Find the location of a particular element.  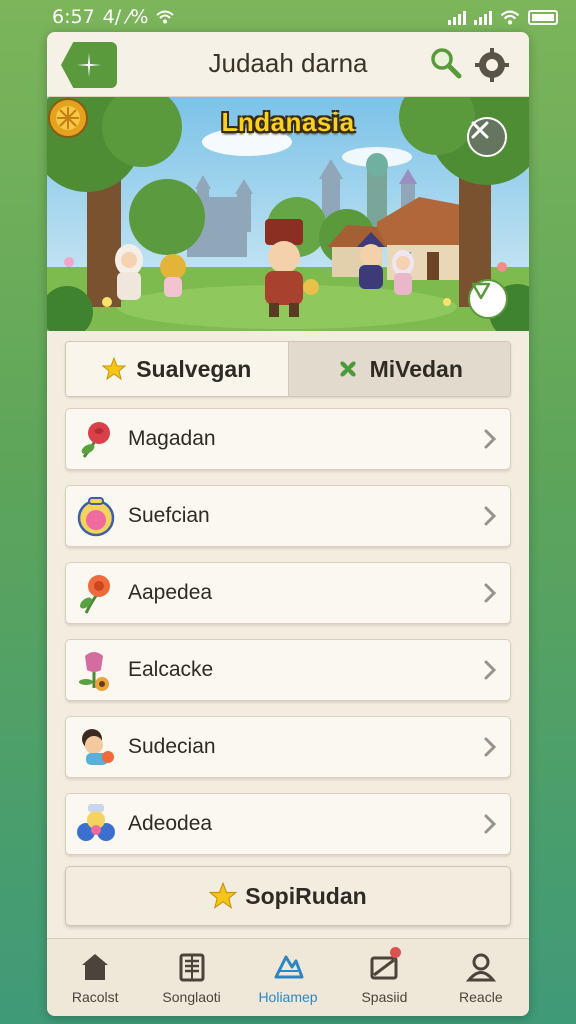

triangle-down-icon is located at coordinates (481, 291).